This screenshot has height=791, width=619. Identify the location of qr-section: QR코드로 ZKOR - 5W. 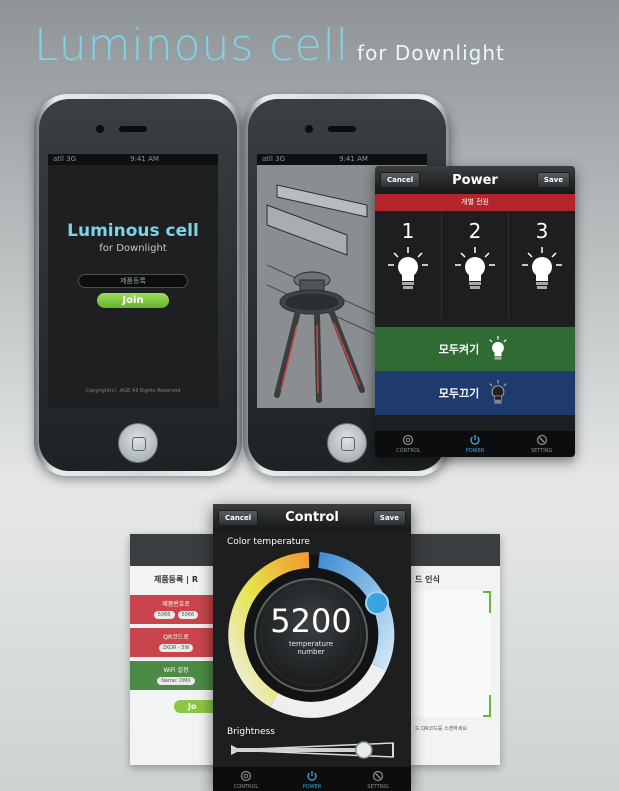
(176, 642).